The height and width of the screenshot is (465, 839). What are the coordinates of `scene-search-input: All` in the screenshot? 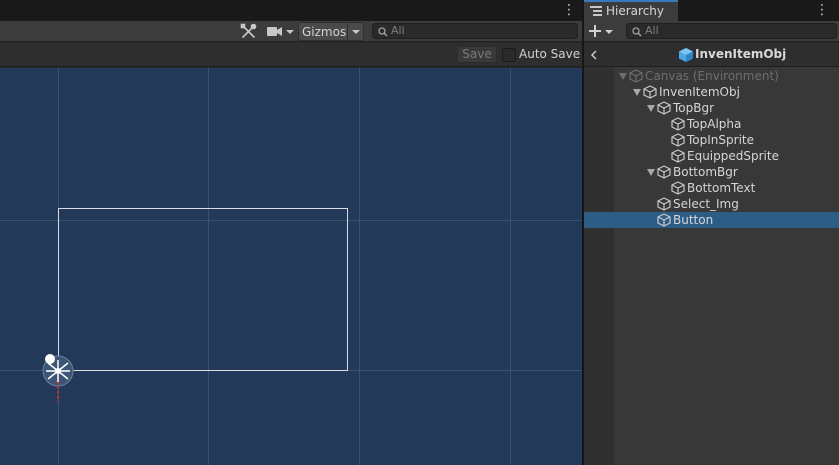 It's located at (475, 31).